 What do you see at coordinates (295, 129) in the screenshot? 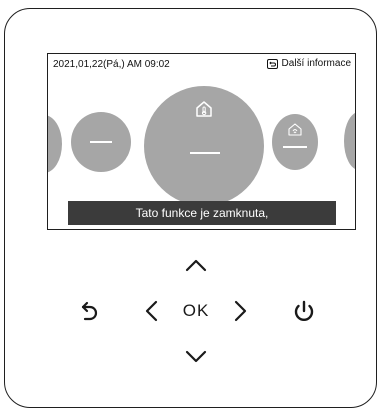
I see `home-fan-icon` at bounding box center [295, 129].